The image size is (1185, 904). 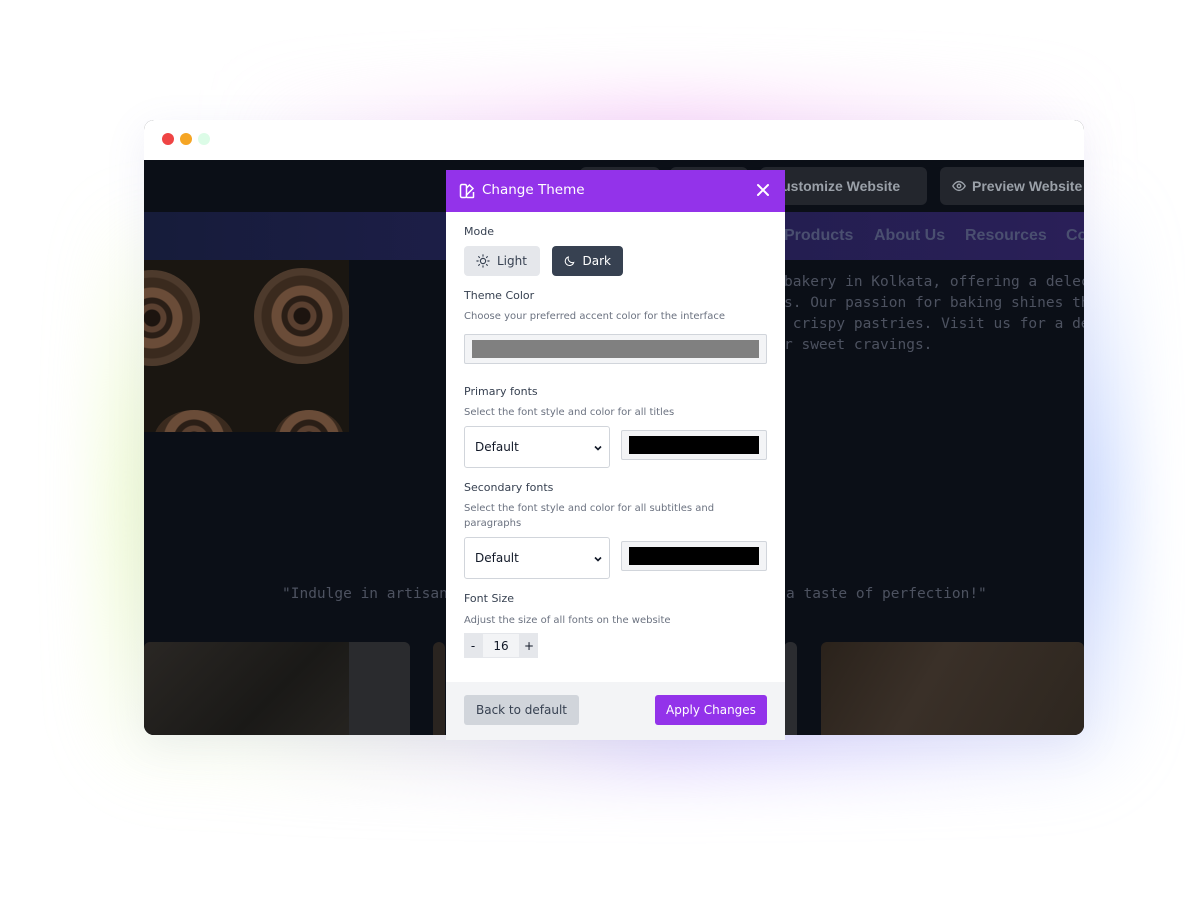 What do you see at coordinates (499, 295) in the screenshot?
I see `theme-color-label: Theme Color` at bounding box center [499, 295].